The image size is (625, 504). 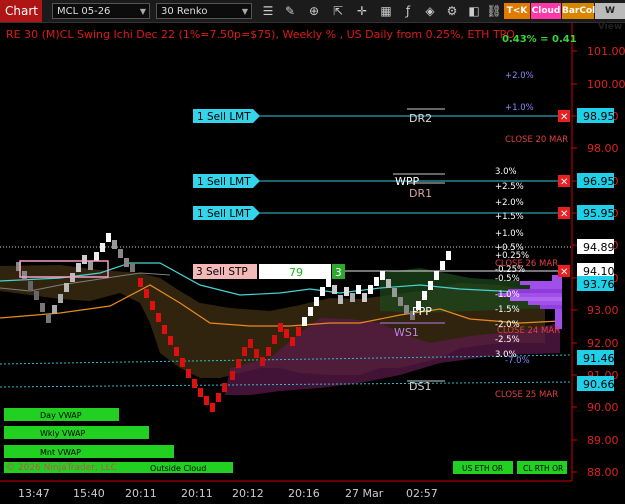 What do you see at coordinates (269, 271) in the screenshot?
I see `sell-stop-order: 3 Sell STP 79 3` at bounding box center [269, 271].